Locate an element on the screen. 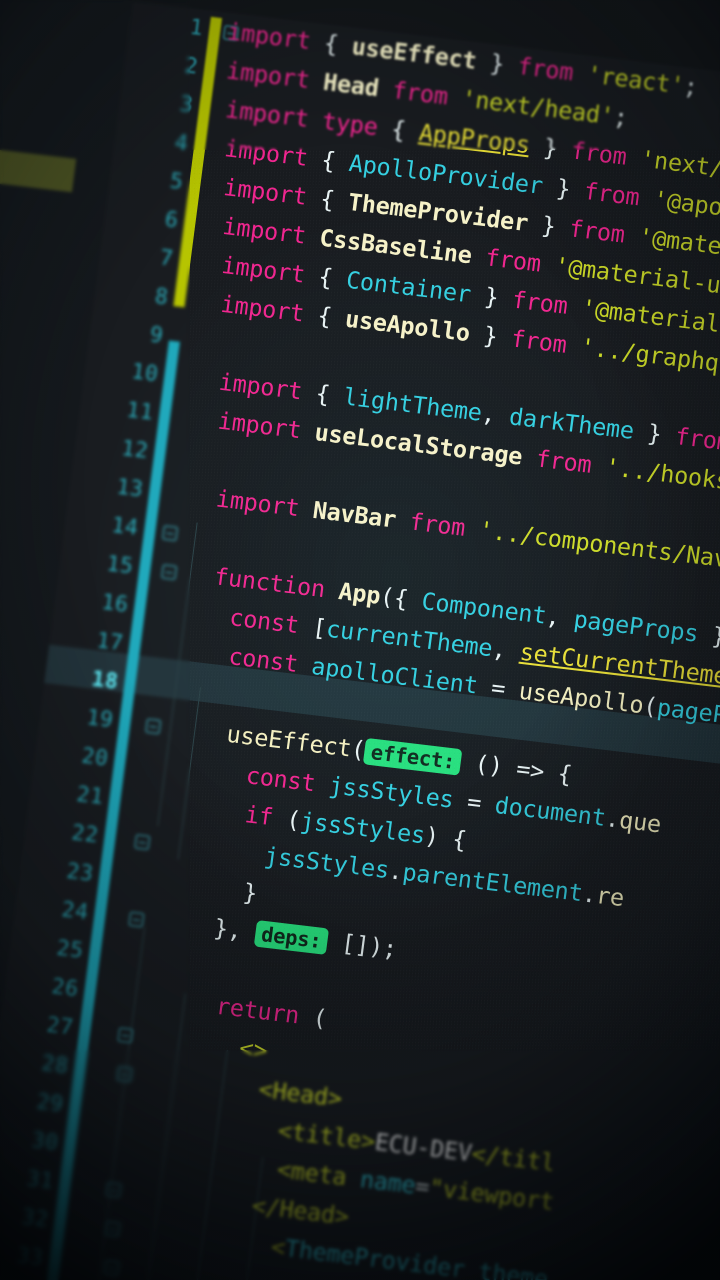 Image resolution: width=720 pixels, height=1280 pixels. line-number: 30 is located at coordinates (45, 1141).